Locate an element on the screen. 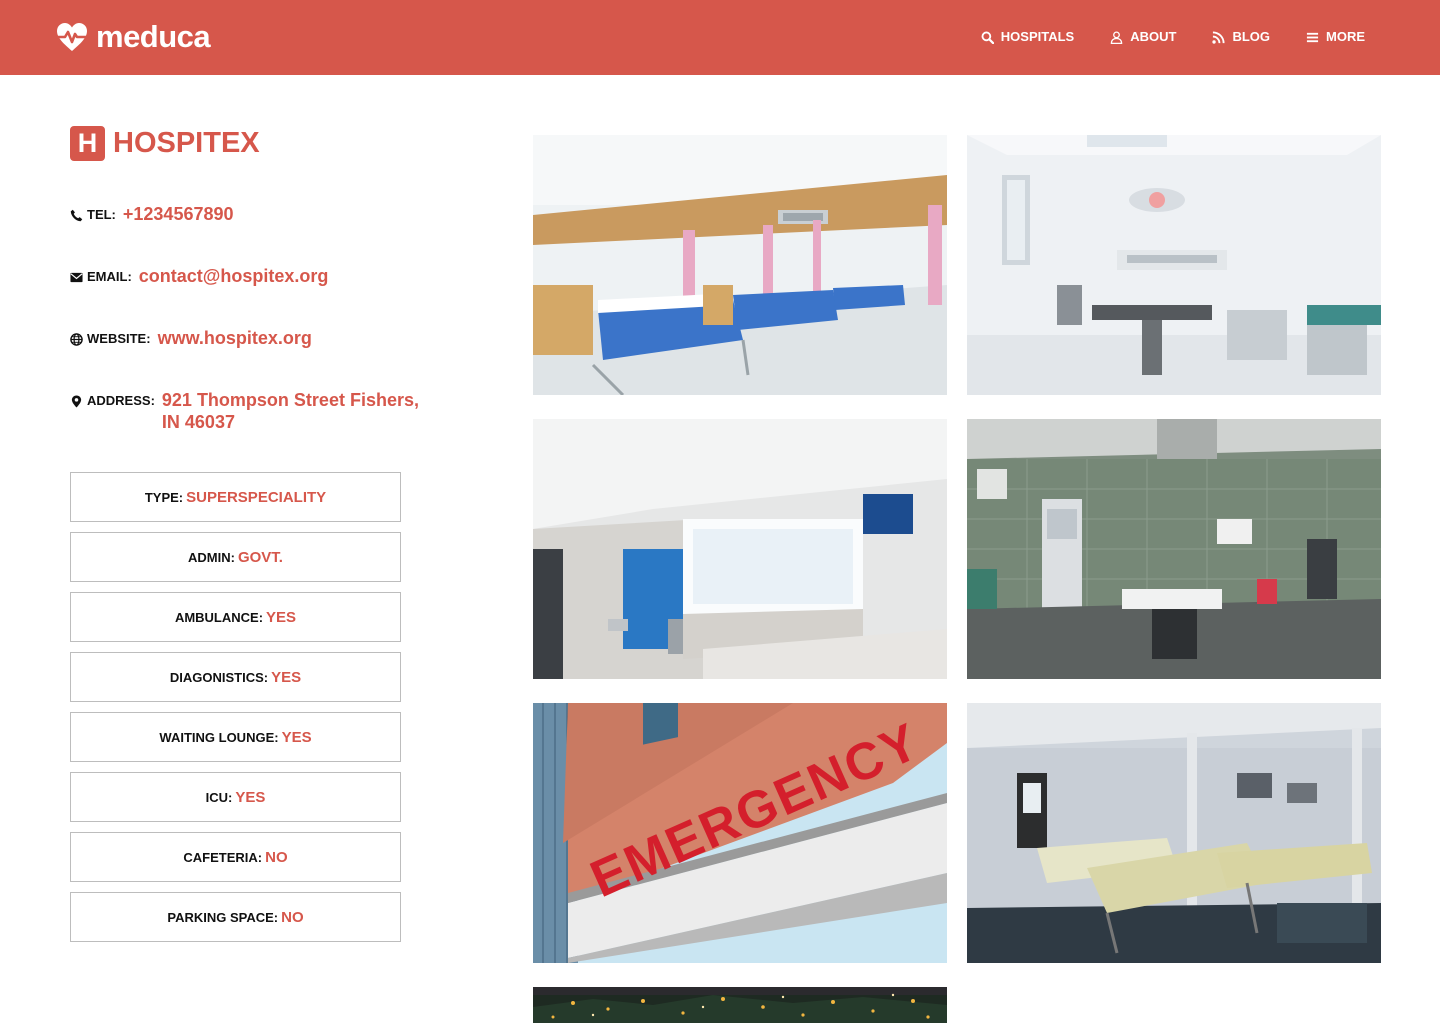 The width and height of the screenshot is (1440, 1023). feature-cafeteria: CAFETERIA: NO is located at coordinates (235, 857).